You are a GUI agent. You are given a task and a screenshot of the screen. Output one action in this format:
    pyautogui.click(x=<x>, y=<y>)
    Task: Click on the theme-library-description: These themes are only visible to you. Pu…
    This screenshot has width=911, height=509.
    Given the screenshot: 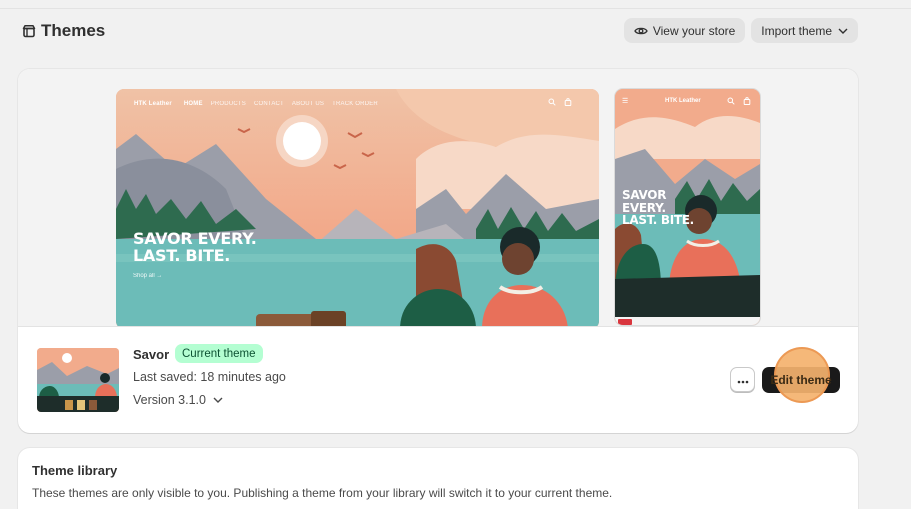 What is the action you would take?
    pyautogui.click(x=322, y=493)
    